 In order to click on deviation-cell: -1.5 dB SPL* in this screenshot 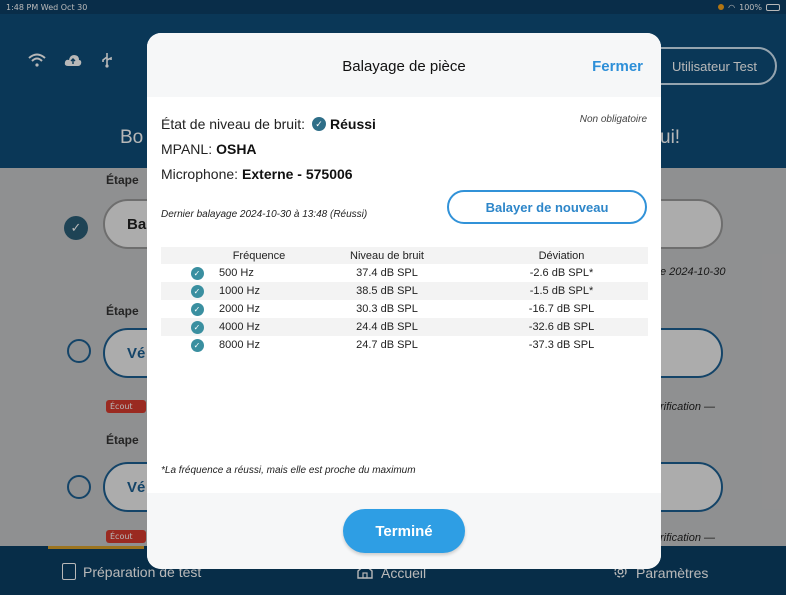, I will do `click(561, 291)`.